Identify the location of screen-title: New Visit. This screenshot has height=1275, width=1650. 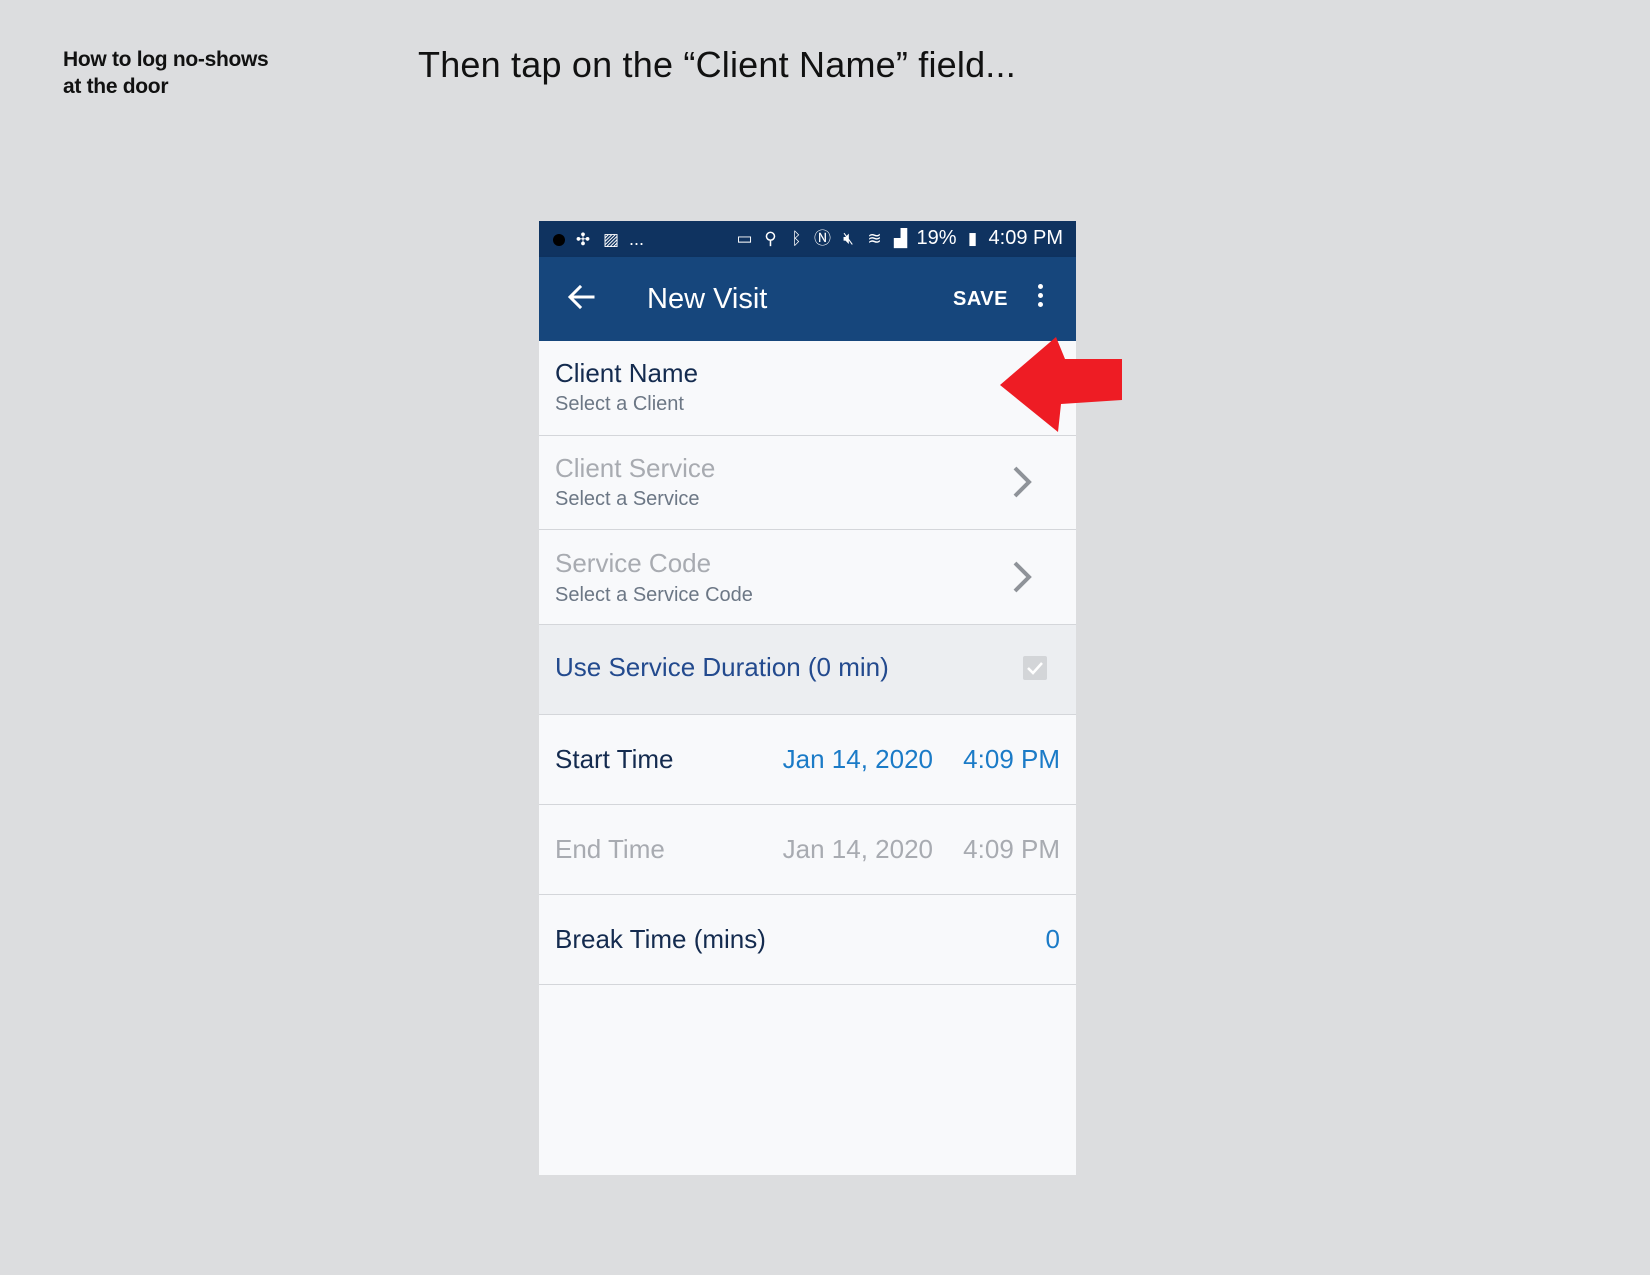
(707, 299).